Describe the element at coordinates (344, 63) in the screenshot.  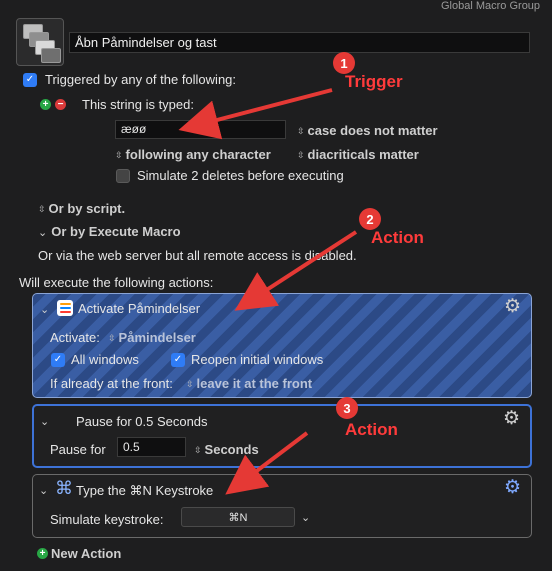
I see `annotation-badge: 1` at that location.